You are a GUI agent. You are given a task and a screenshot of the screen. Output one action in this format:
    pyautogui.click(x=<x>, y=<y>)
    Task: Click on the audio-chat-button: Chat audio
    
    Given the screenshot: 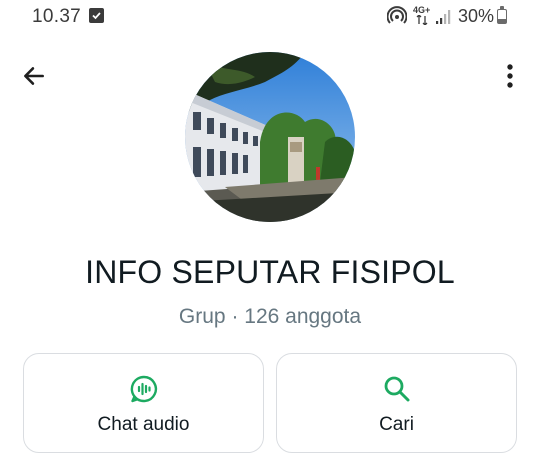 What is the action you would take?
    pyautogui.click(x=143, y=403)
    